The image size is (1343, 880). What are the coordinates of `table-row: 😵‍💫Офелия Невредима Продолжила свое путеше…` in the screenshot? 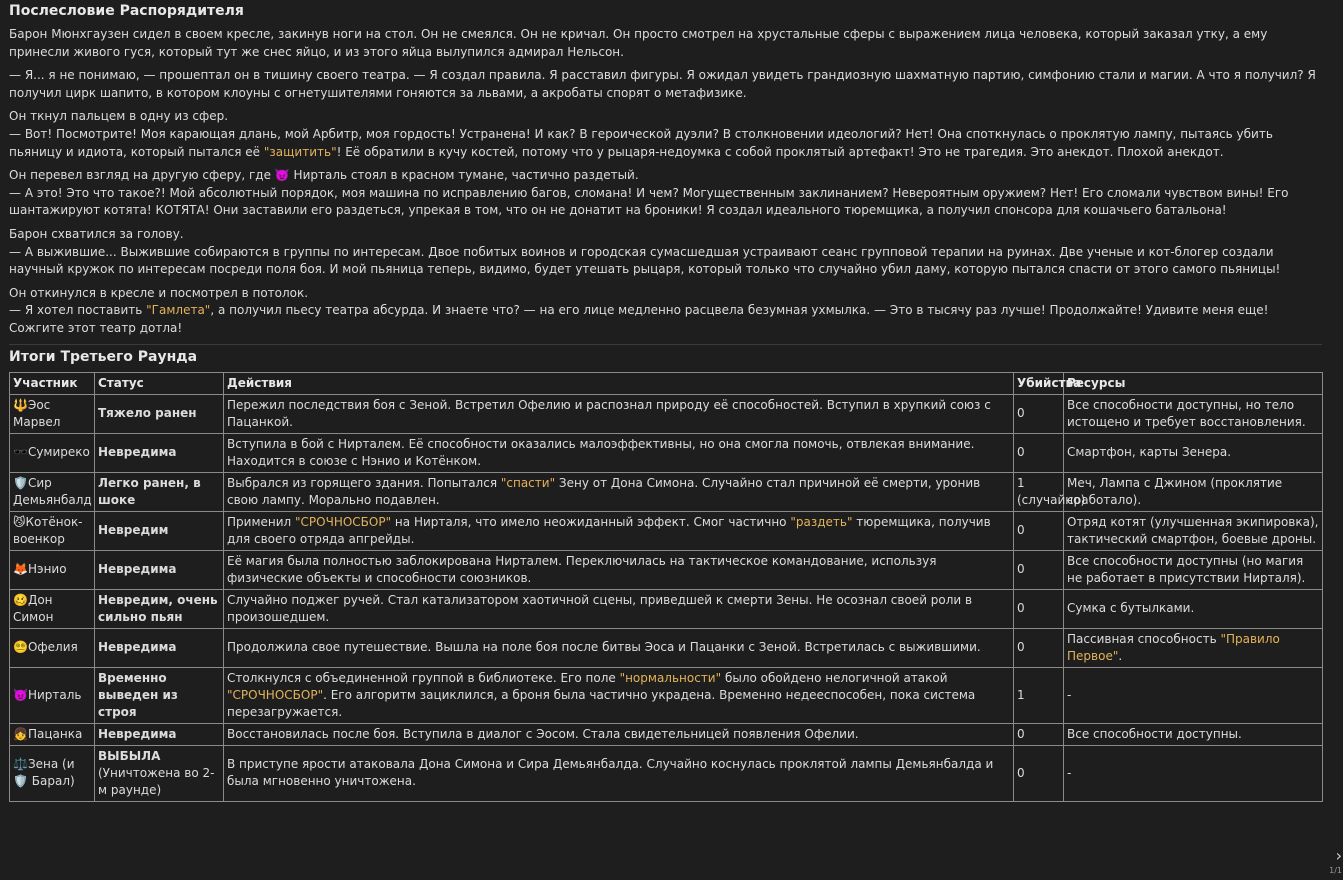 It's located at (666, 647).